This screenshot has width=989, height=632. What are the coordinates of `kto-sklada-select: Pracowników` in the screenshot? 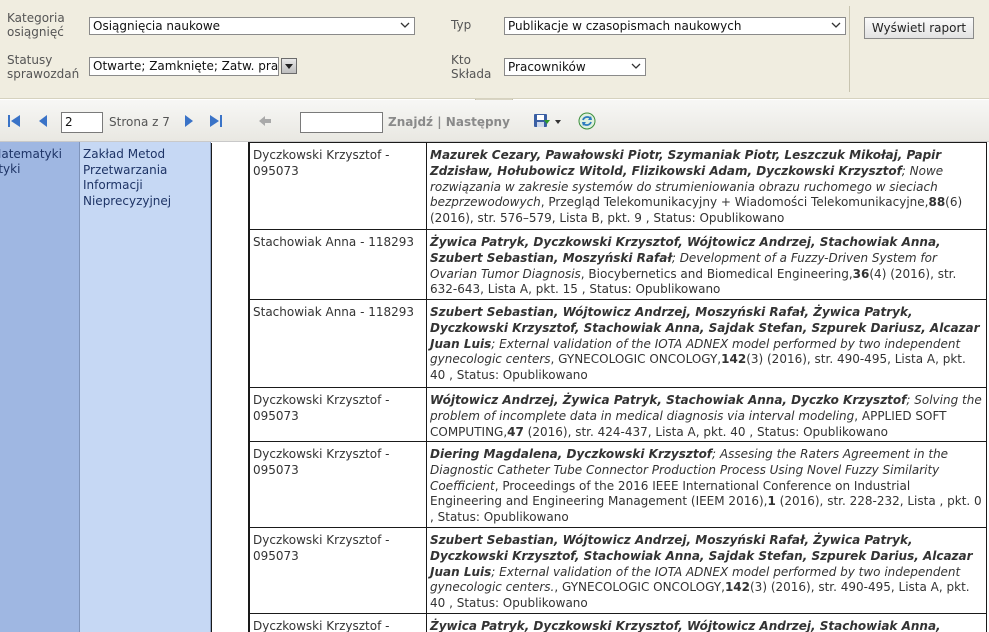 It's located at (575, 67).